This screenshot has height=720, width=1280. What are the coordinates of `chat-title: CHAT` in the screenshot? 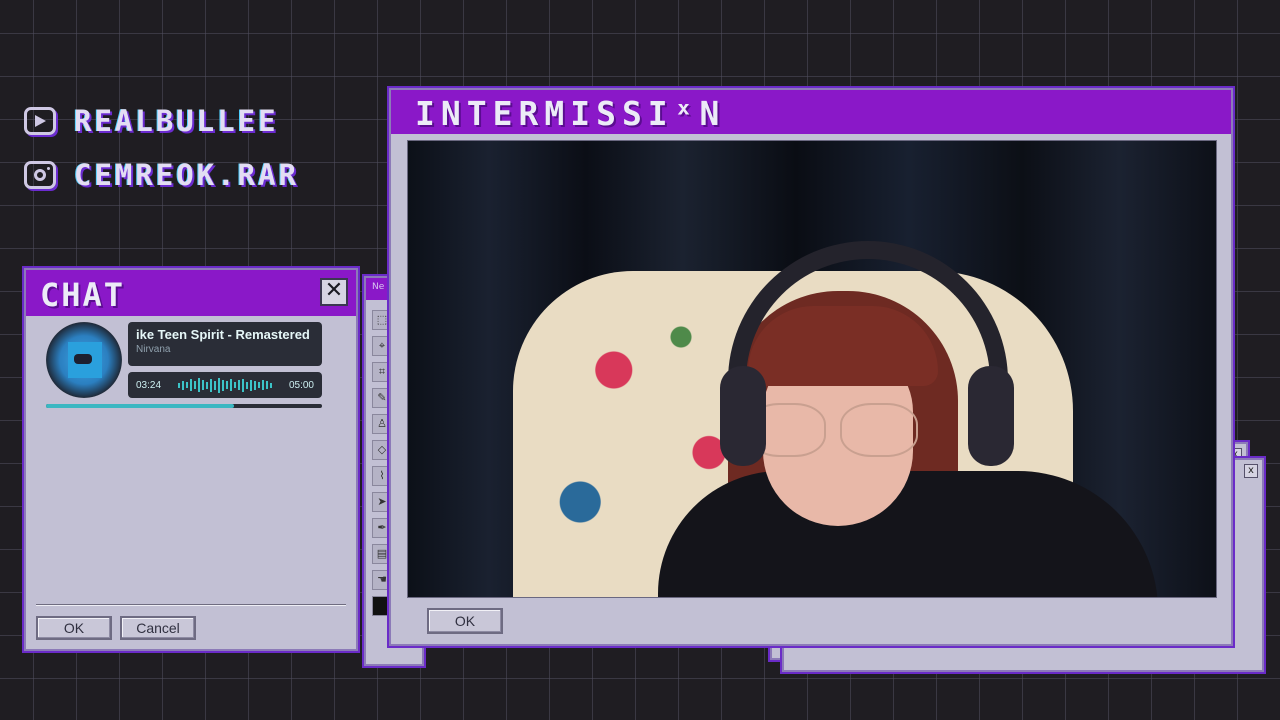 It's located at (83, 295).